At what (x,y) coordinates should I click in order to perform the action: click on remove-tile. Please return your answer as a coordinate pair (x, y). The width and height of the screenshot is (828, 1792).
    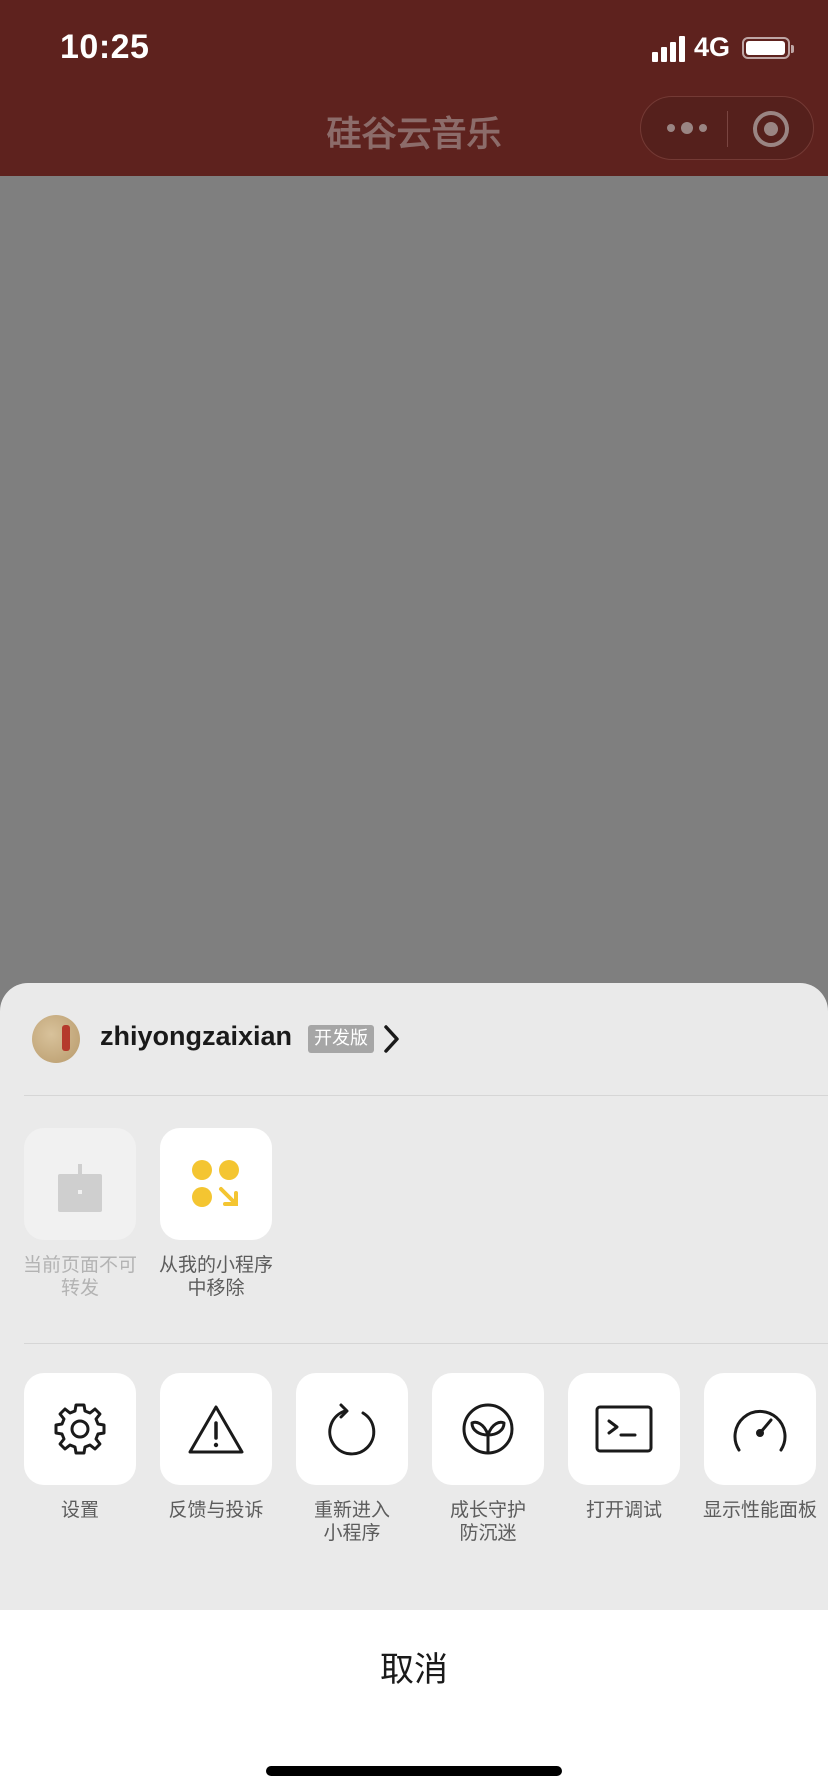
    Looking at the image, I should click on (216, 1184).